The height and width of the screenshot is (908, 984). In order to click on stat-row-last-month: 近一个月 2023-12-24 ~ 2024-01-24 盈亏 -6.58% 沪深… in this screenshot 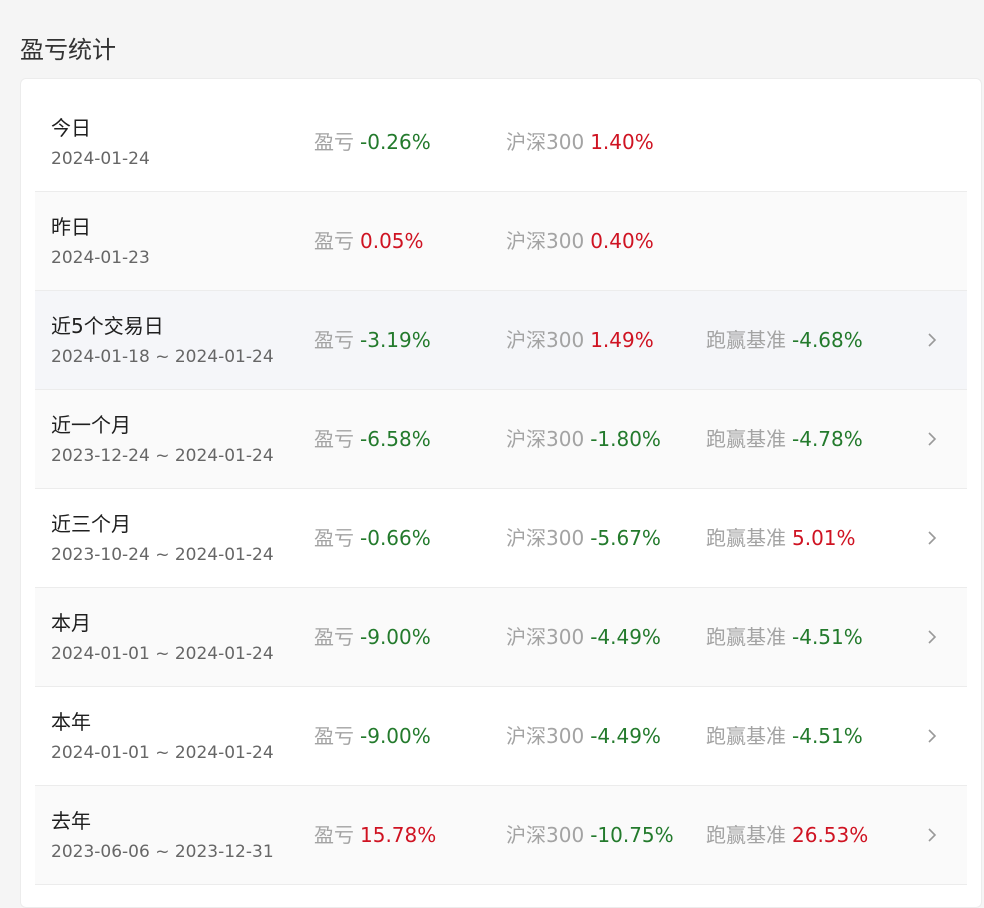, I will do `click(501, 439)`.